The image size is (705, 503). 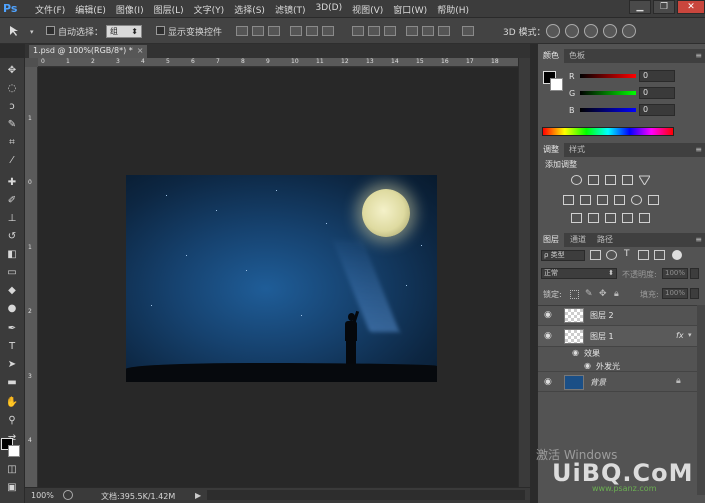 What do you see at coordinates (694, 273) in the screenshot?
I see `opacity-dropdown-icon` at bounding box center [694, 273].